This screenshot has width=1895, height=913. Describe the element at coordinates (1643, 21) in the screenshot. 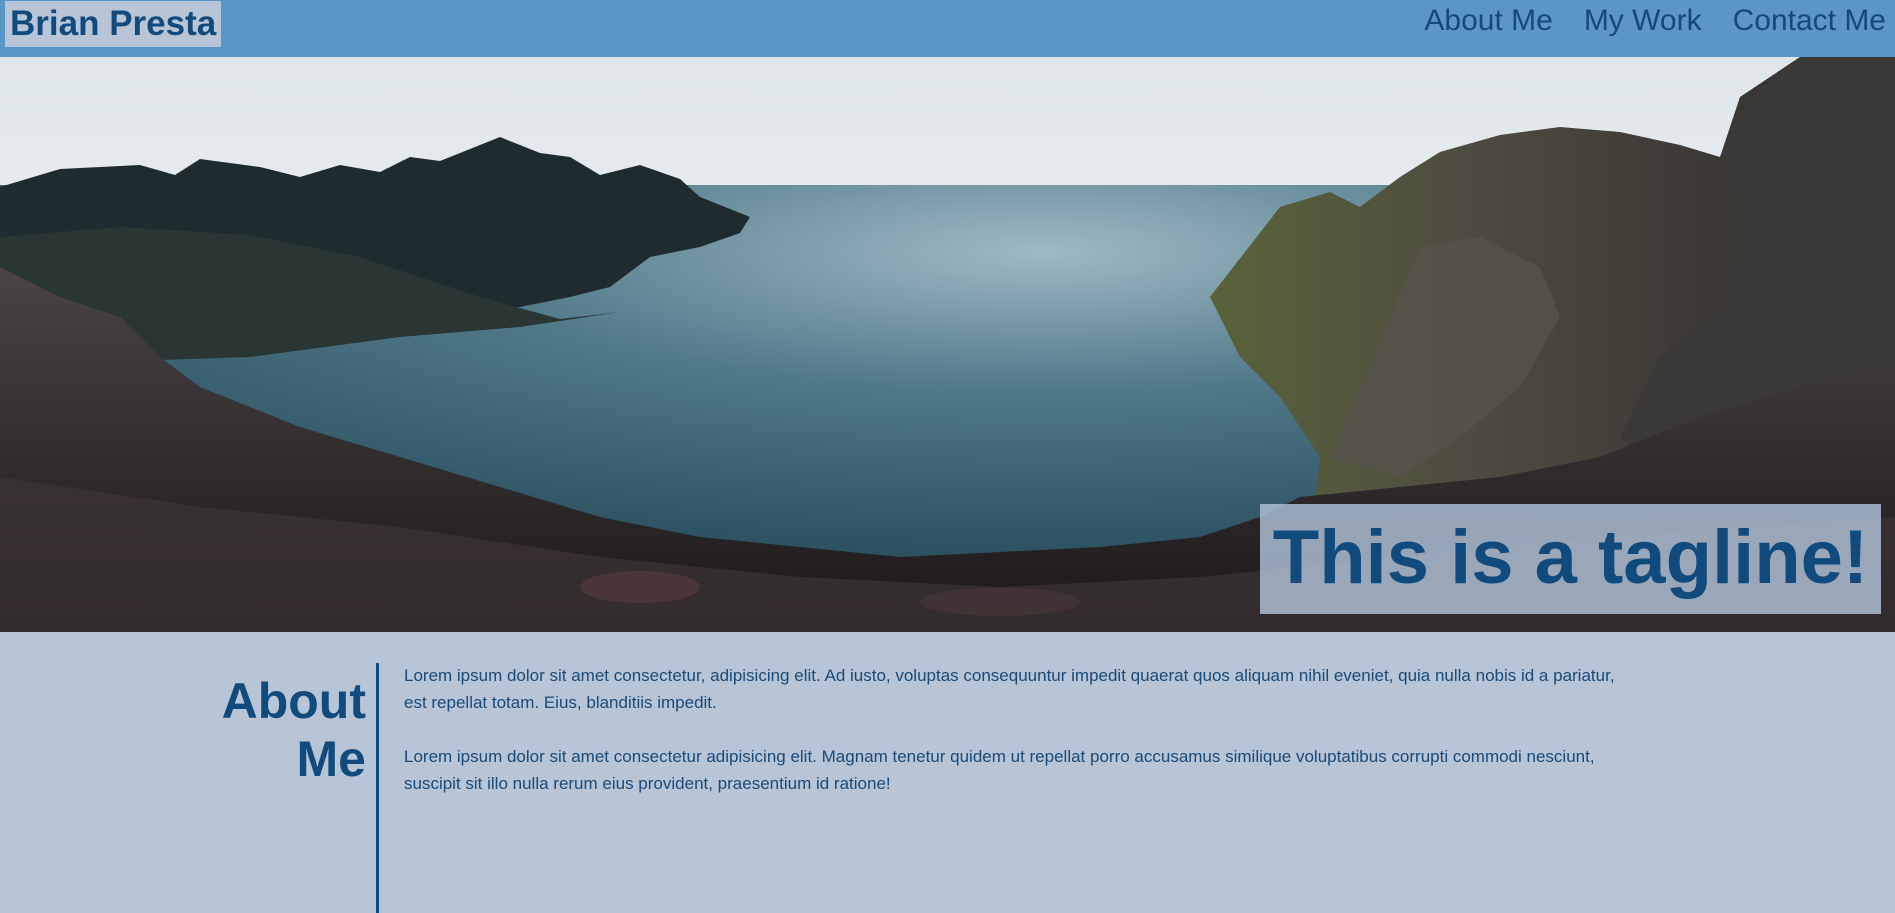

I see `nav-link-my-work: My Work` at that location.